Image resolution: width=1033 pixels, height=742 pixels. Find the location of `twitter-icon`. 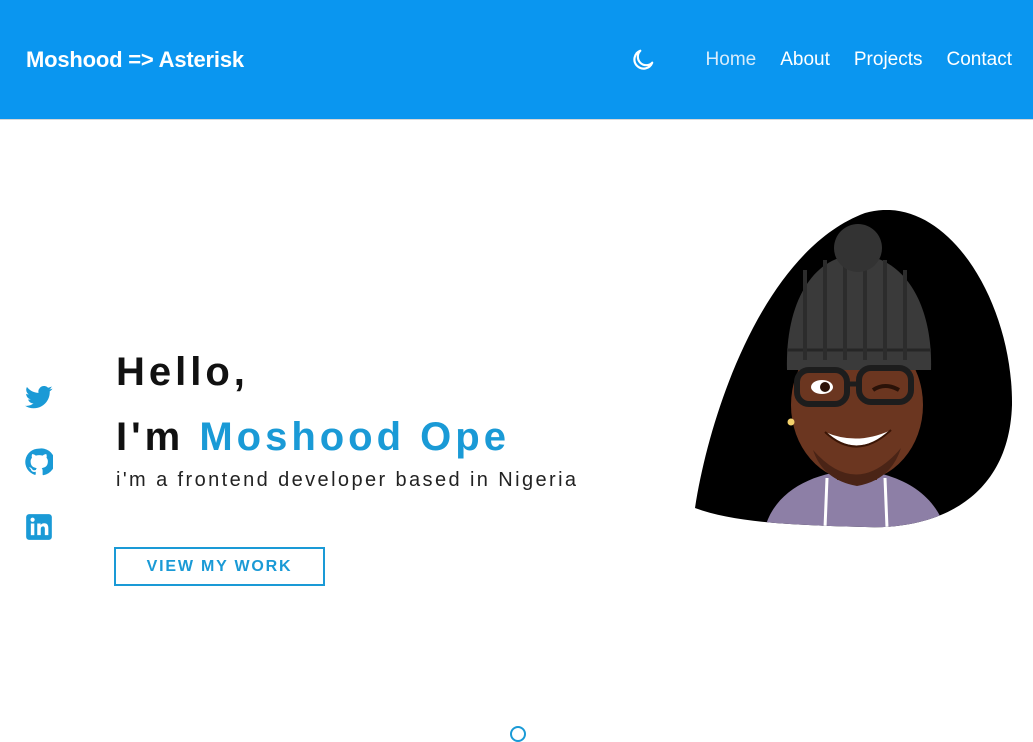

twitter-icon is located at coordinates (39, 397).